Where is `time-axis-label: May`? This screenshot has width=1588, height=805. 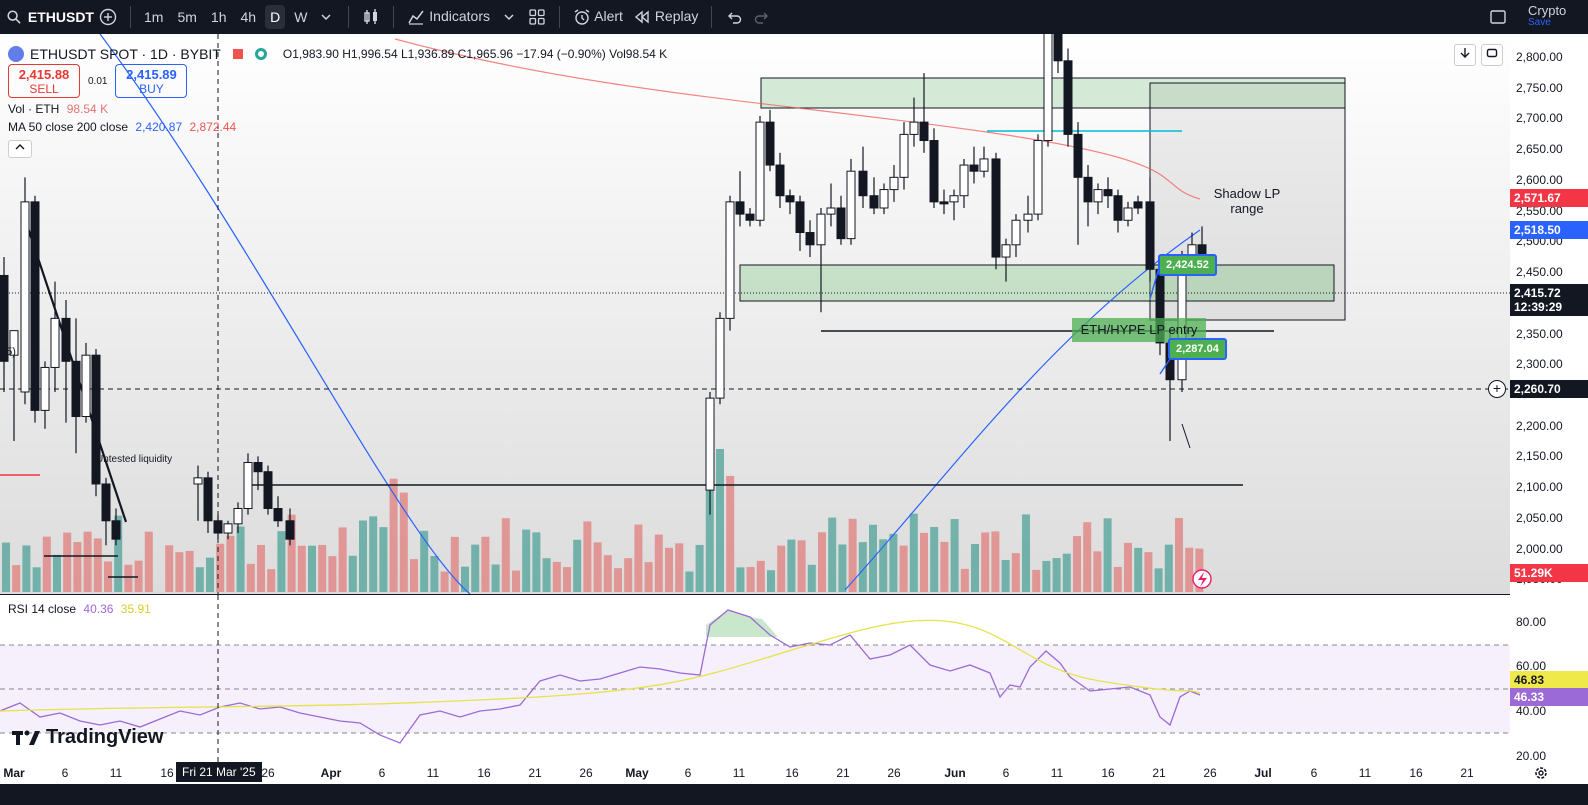
time-axis-label: May is located at coordinates (637, 773).